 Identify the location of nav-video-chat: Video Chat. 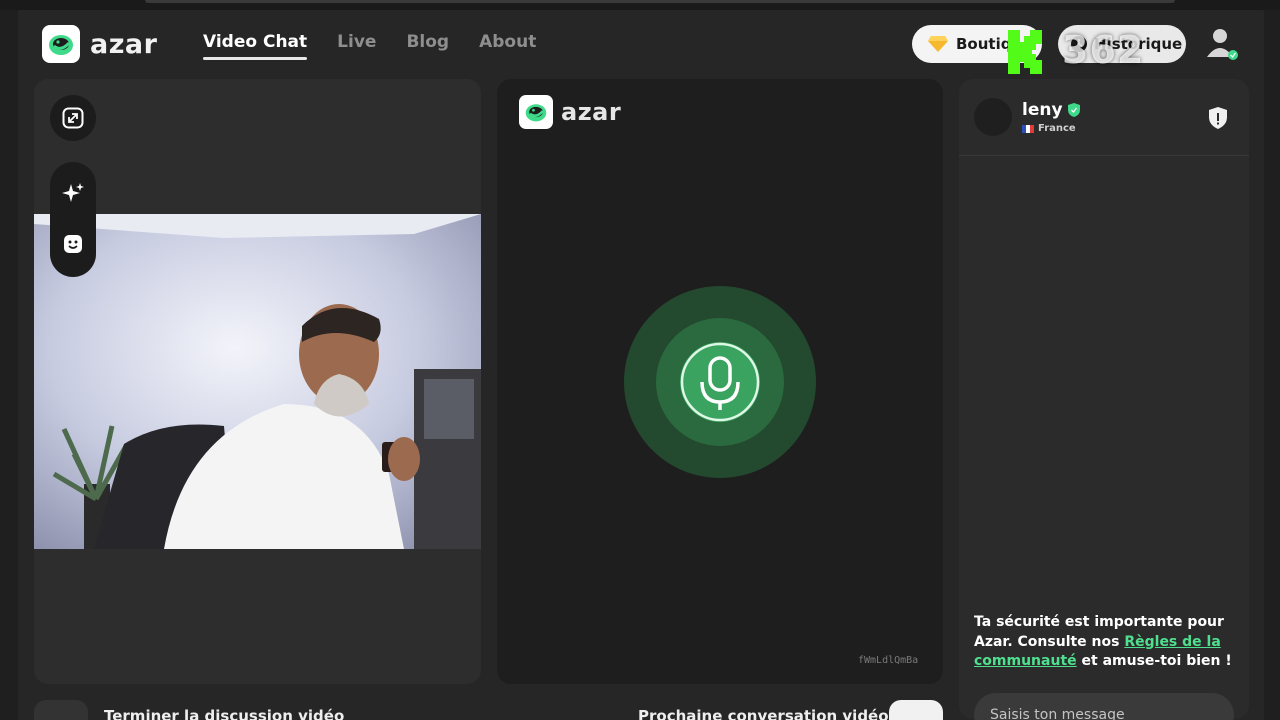
(255, 46).